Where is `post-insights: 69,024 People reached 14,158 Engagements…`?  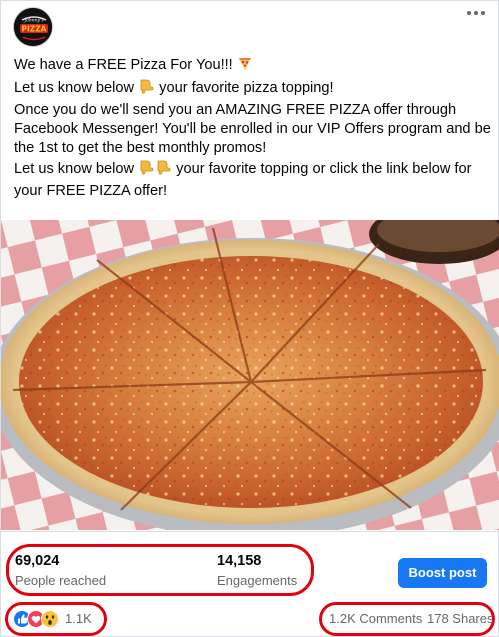 post-insights: 69,024 People reached 14,158 Engagements… is located at coordinates (250, 566).